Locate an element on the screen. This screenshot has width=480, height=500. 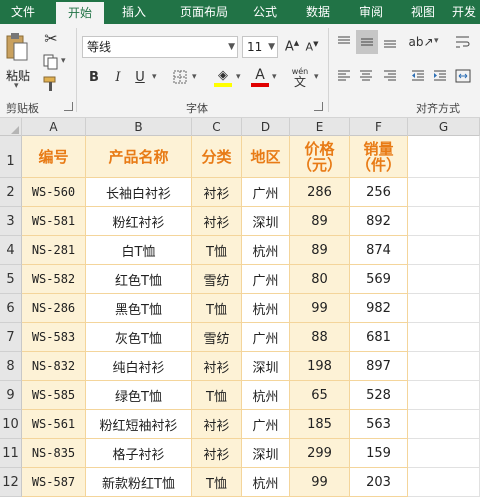
font-color-button: A is located at coordinates (260, 77).